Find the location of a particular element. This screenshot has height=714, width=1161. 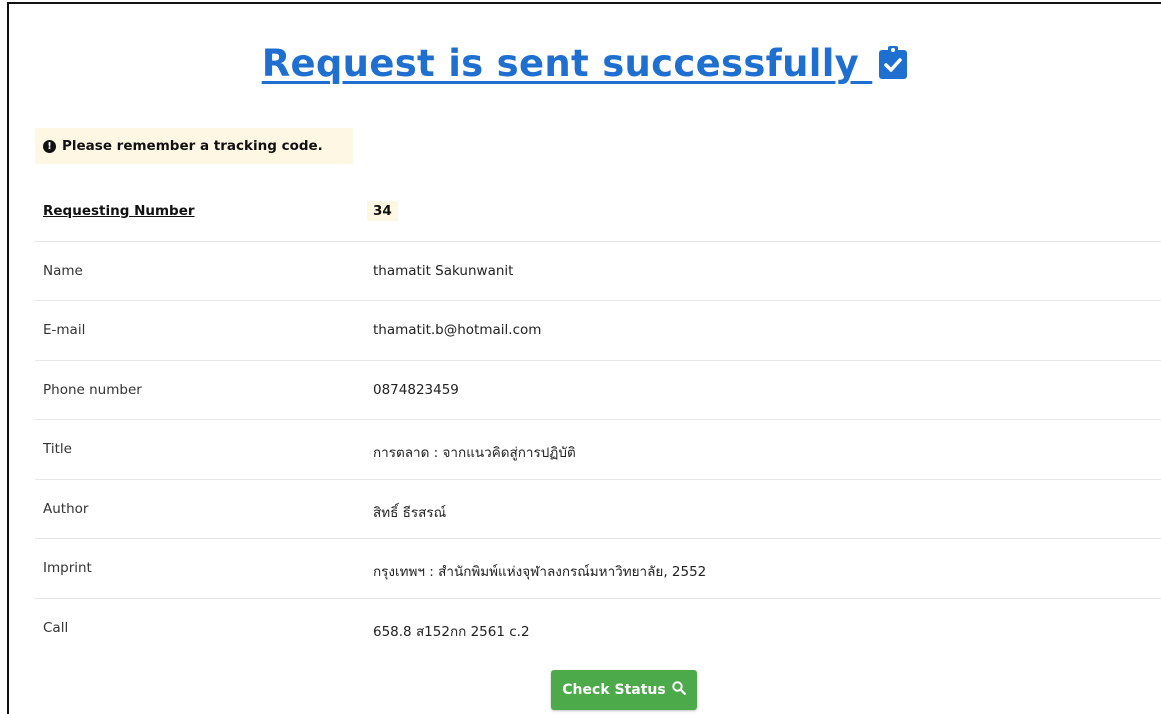

row-value: 658.8 ส152กก 2561 c.2 is located at coordinates (451, 631).